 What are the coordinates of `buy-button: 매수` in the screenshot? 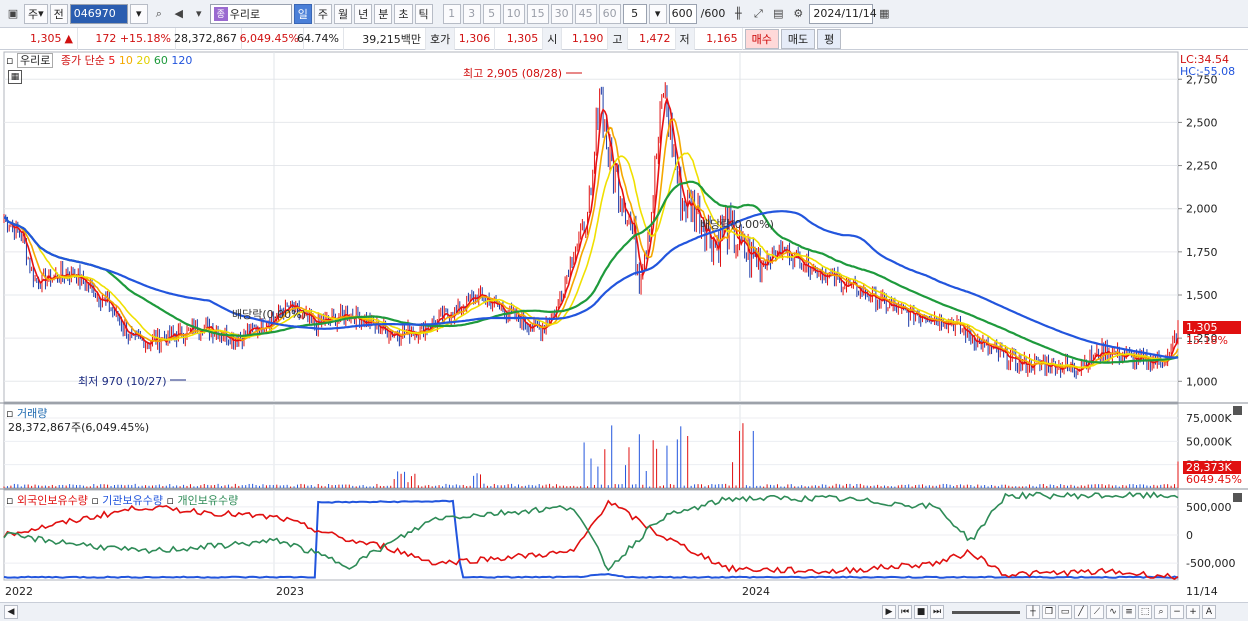 It's located at (761, 38).